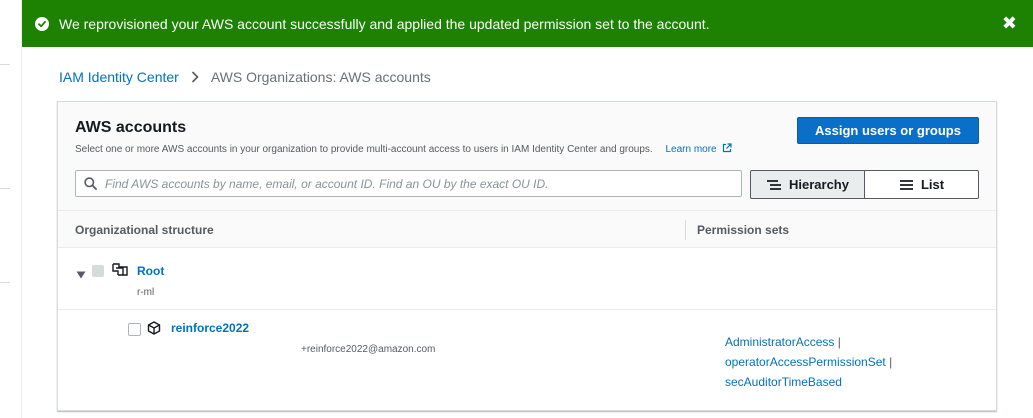  I want to click on tree-row-root: Root r-ml, so click(527, 279).